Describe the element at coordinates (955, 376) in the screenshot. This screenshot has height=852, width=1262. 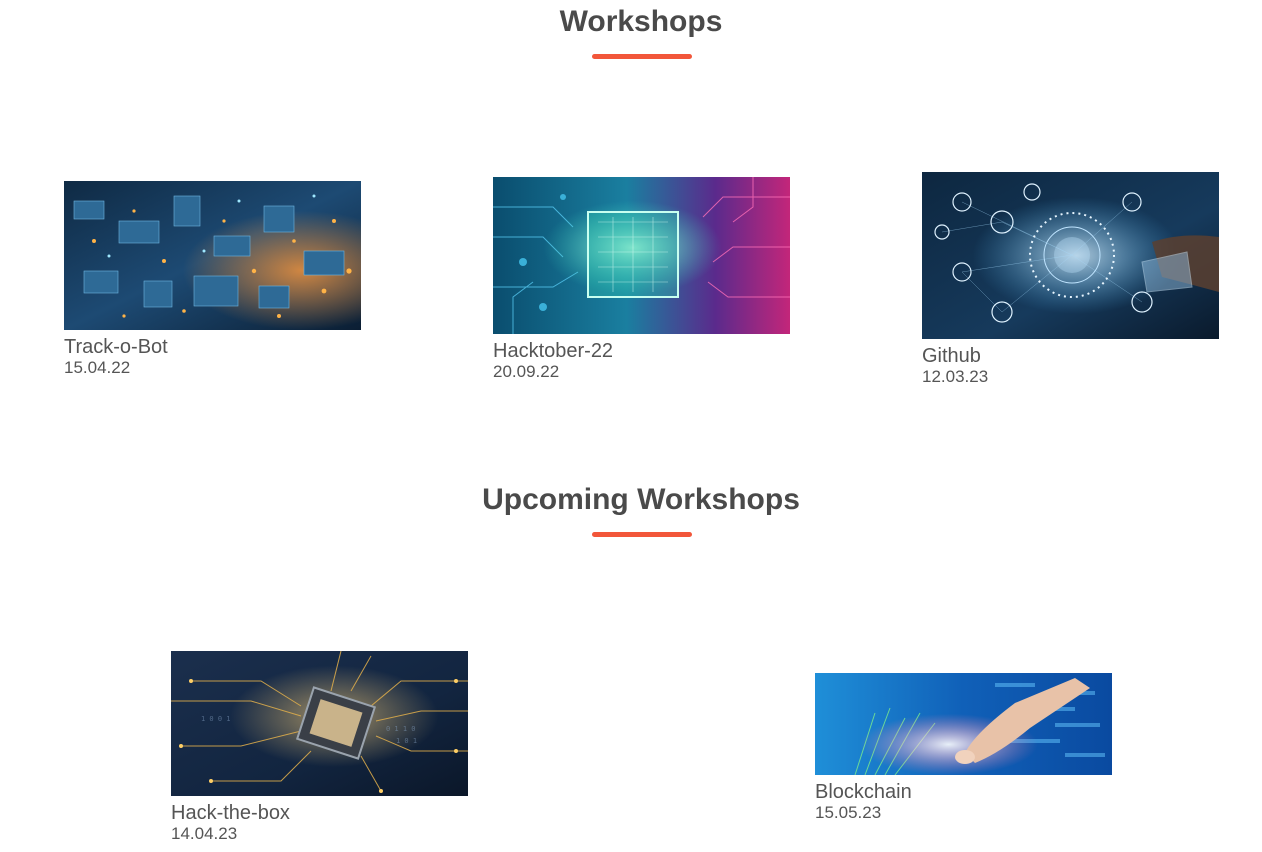
I see `workshop-date: 12.03.23` at that location.